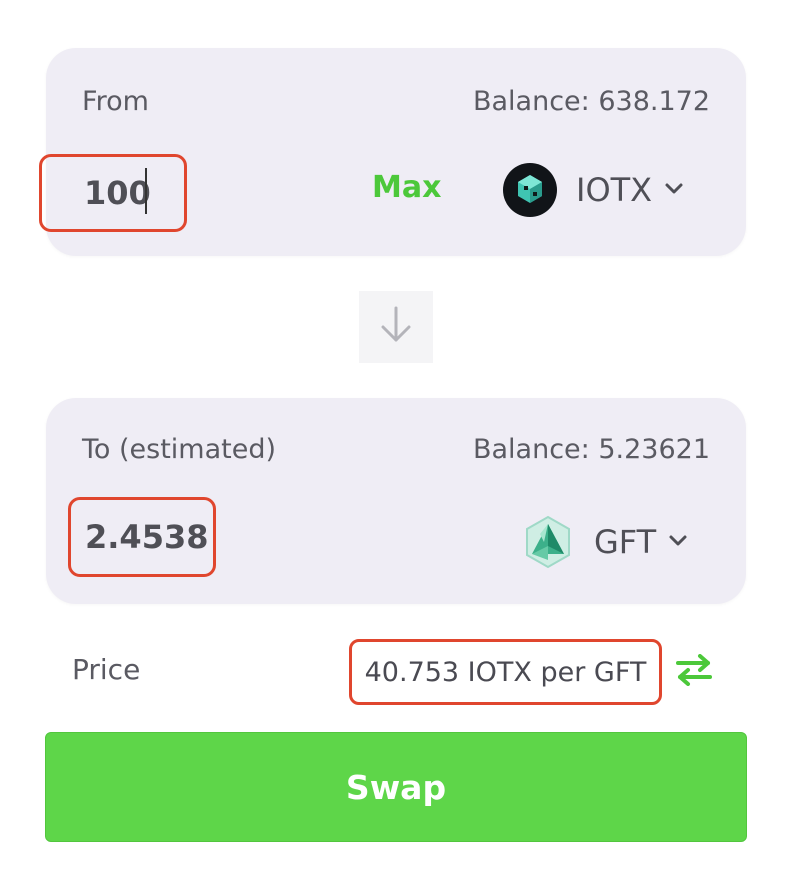 The height and width of the screenshot is (870, 786). What do you see at coordinates (142, 537) in the screenshot?
I see `to-amount-input` at bounding box center [142, 537].